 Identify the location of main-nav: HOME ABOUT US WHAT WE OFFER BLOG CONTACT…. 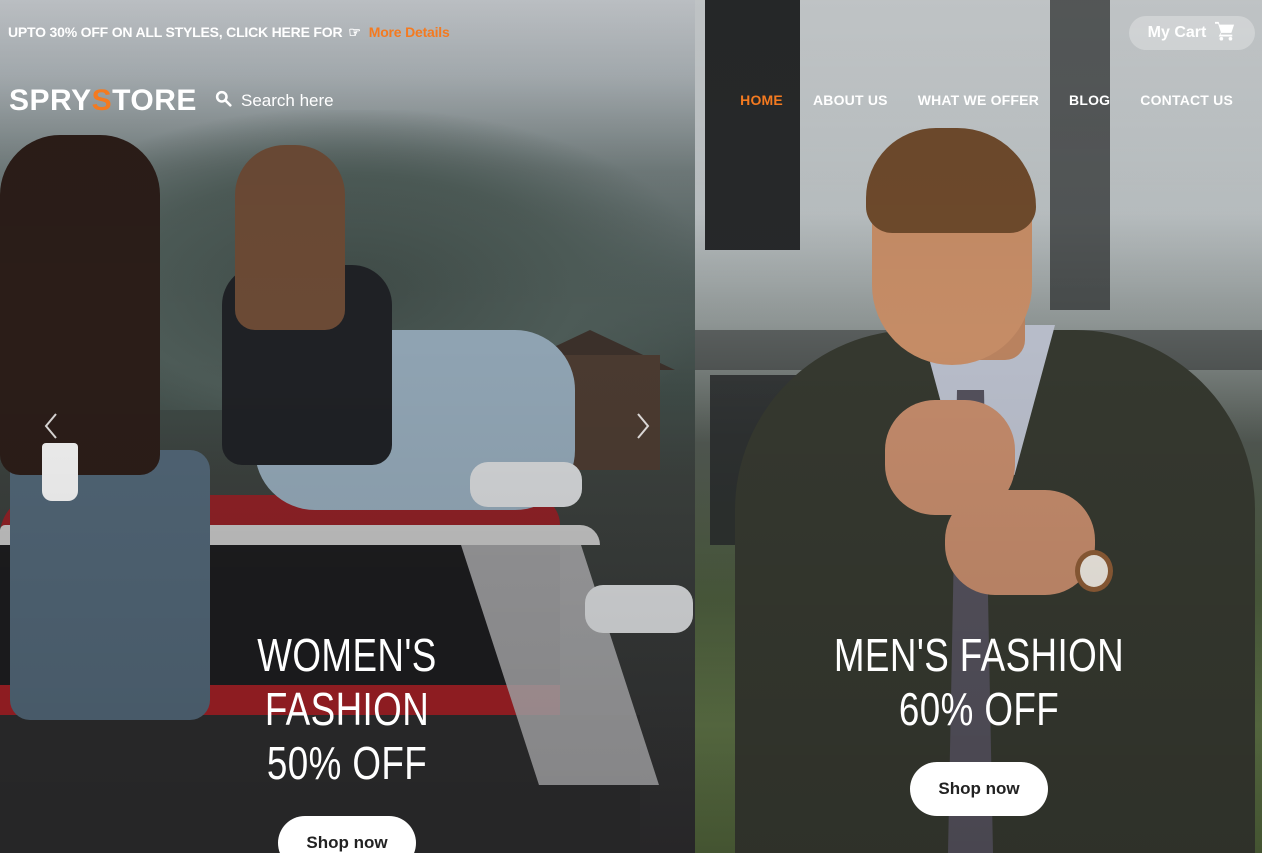
(986, 100).